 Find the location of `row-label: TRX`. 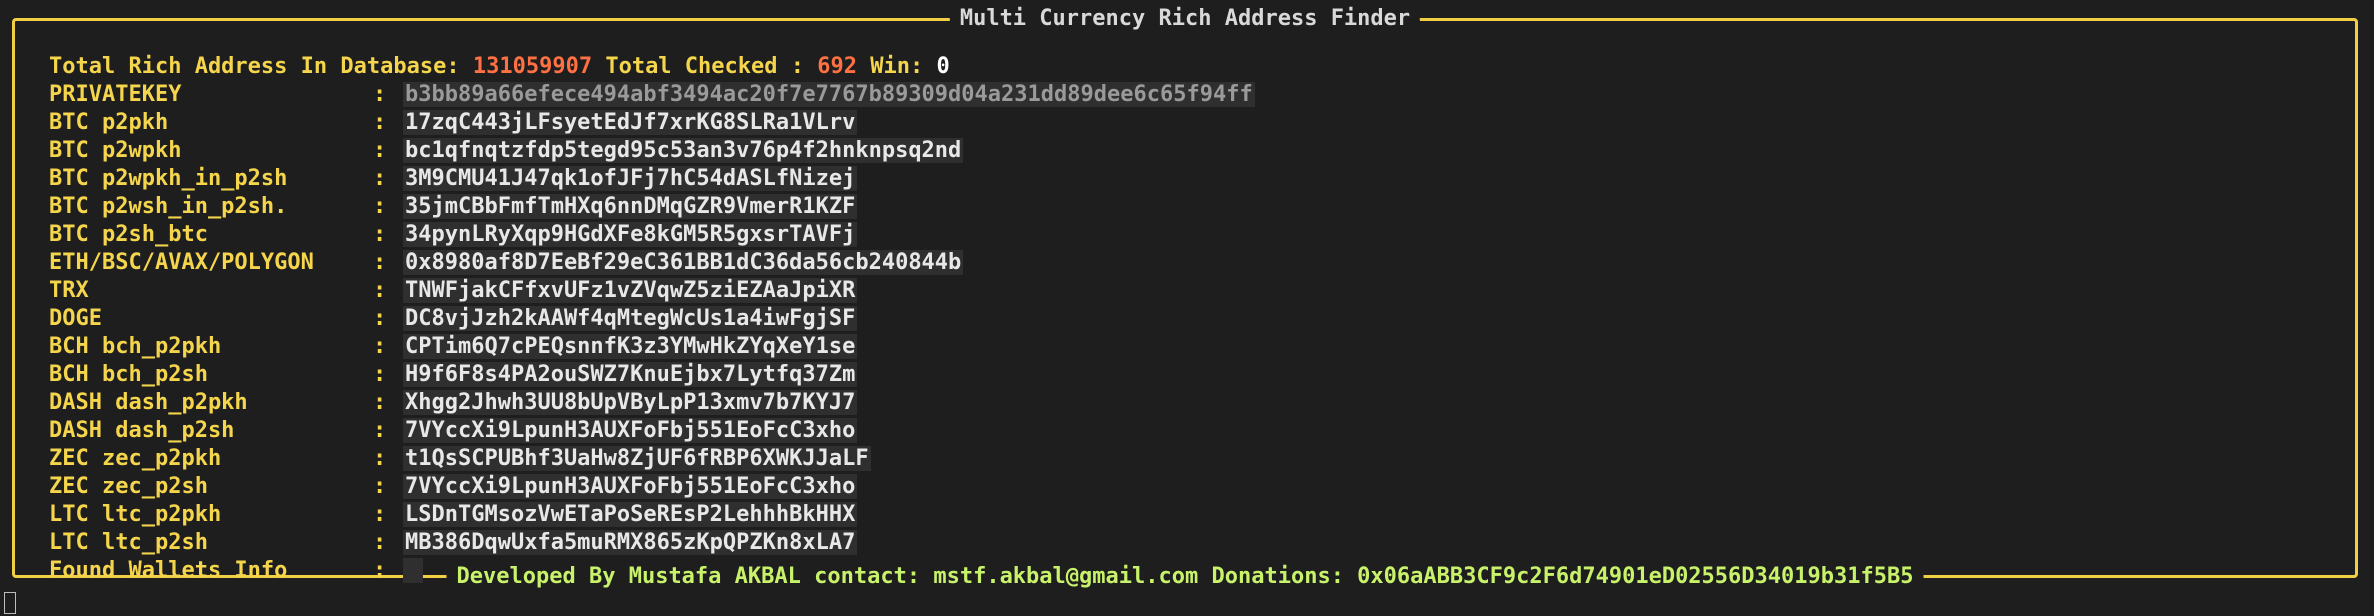

row-label: TRX is located at coordinates (69, 290).